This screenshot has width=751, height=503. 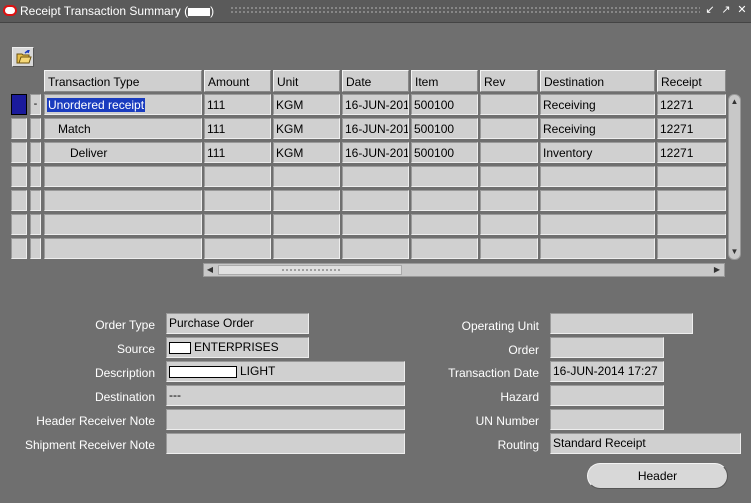 I want to click on window-title: Receipt Transaction Summary (), so click(x=117, y=11).